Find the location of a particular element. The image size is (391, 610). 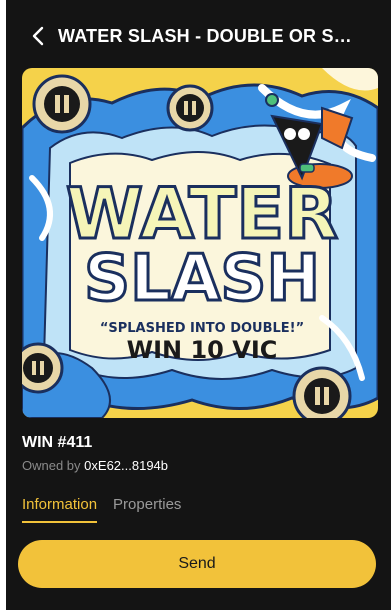

artwork-prize: WIN 10 VIC is located at coordinates (202, 350).